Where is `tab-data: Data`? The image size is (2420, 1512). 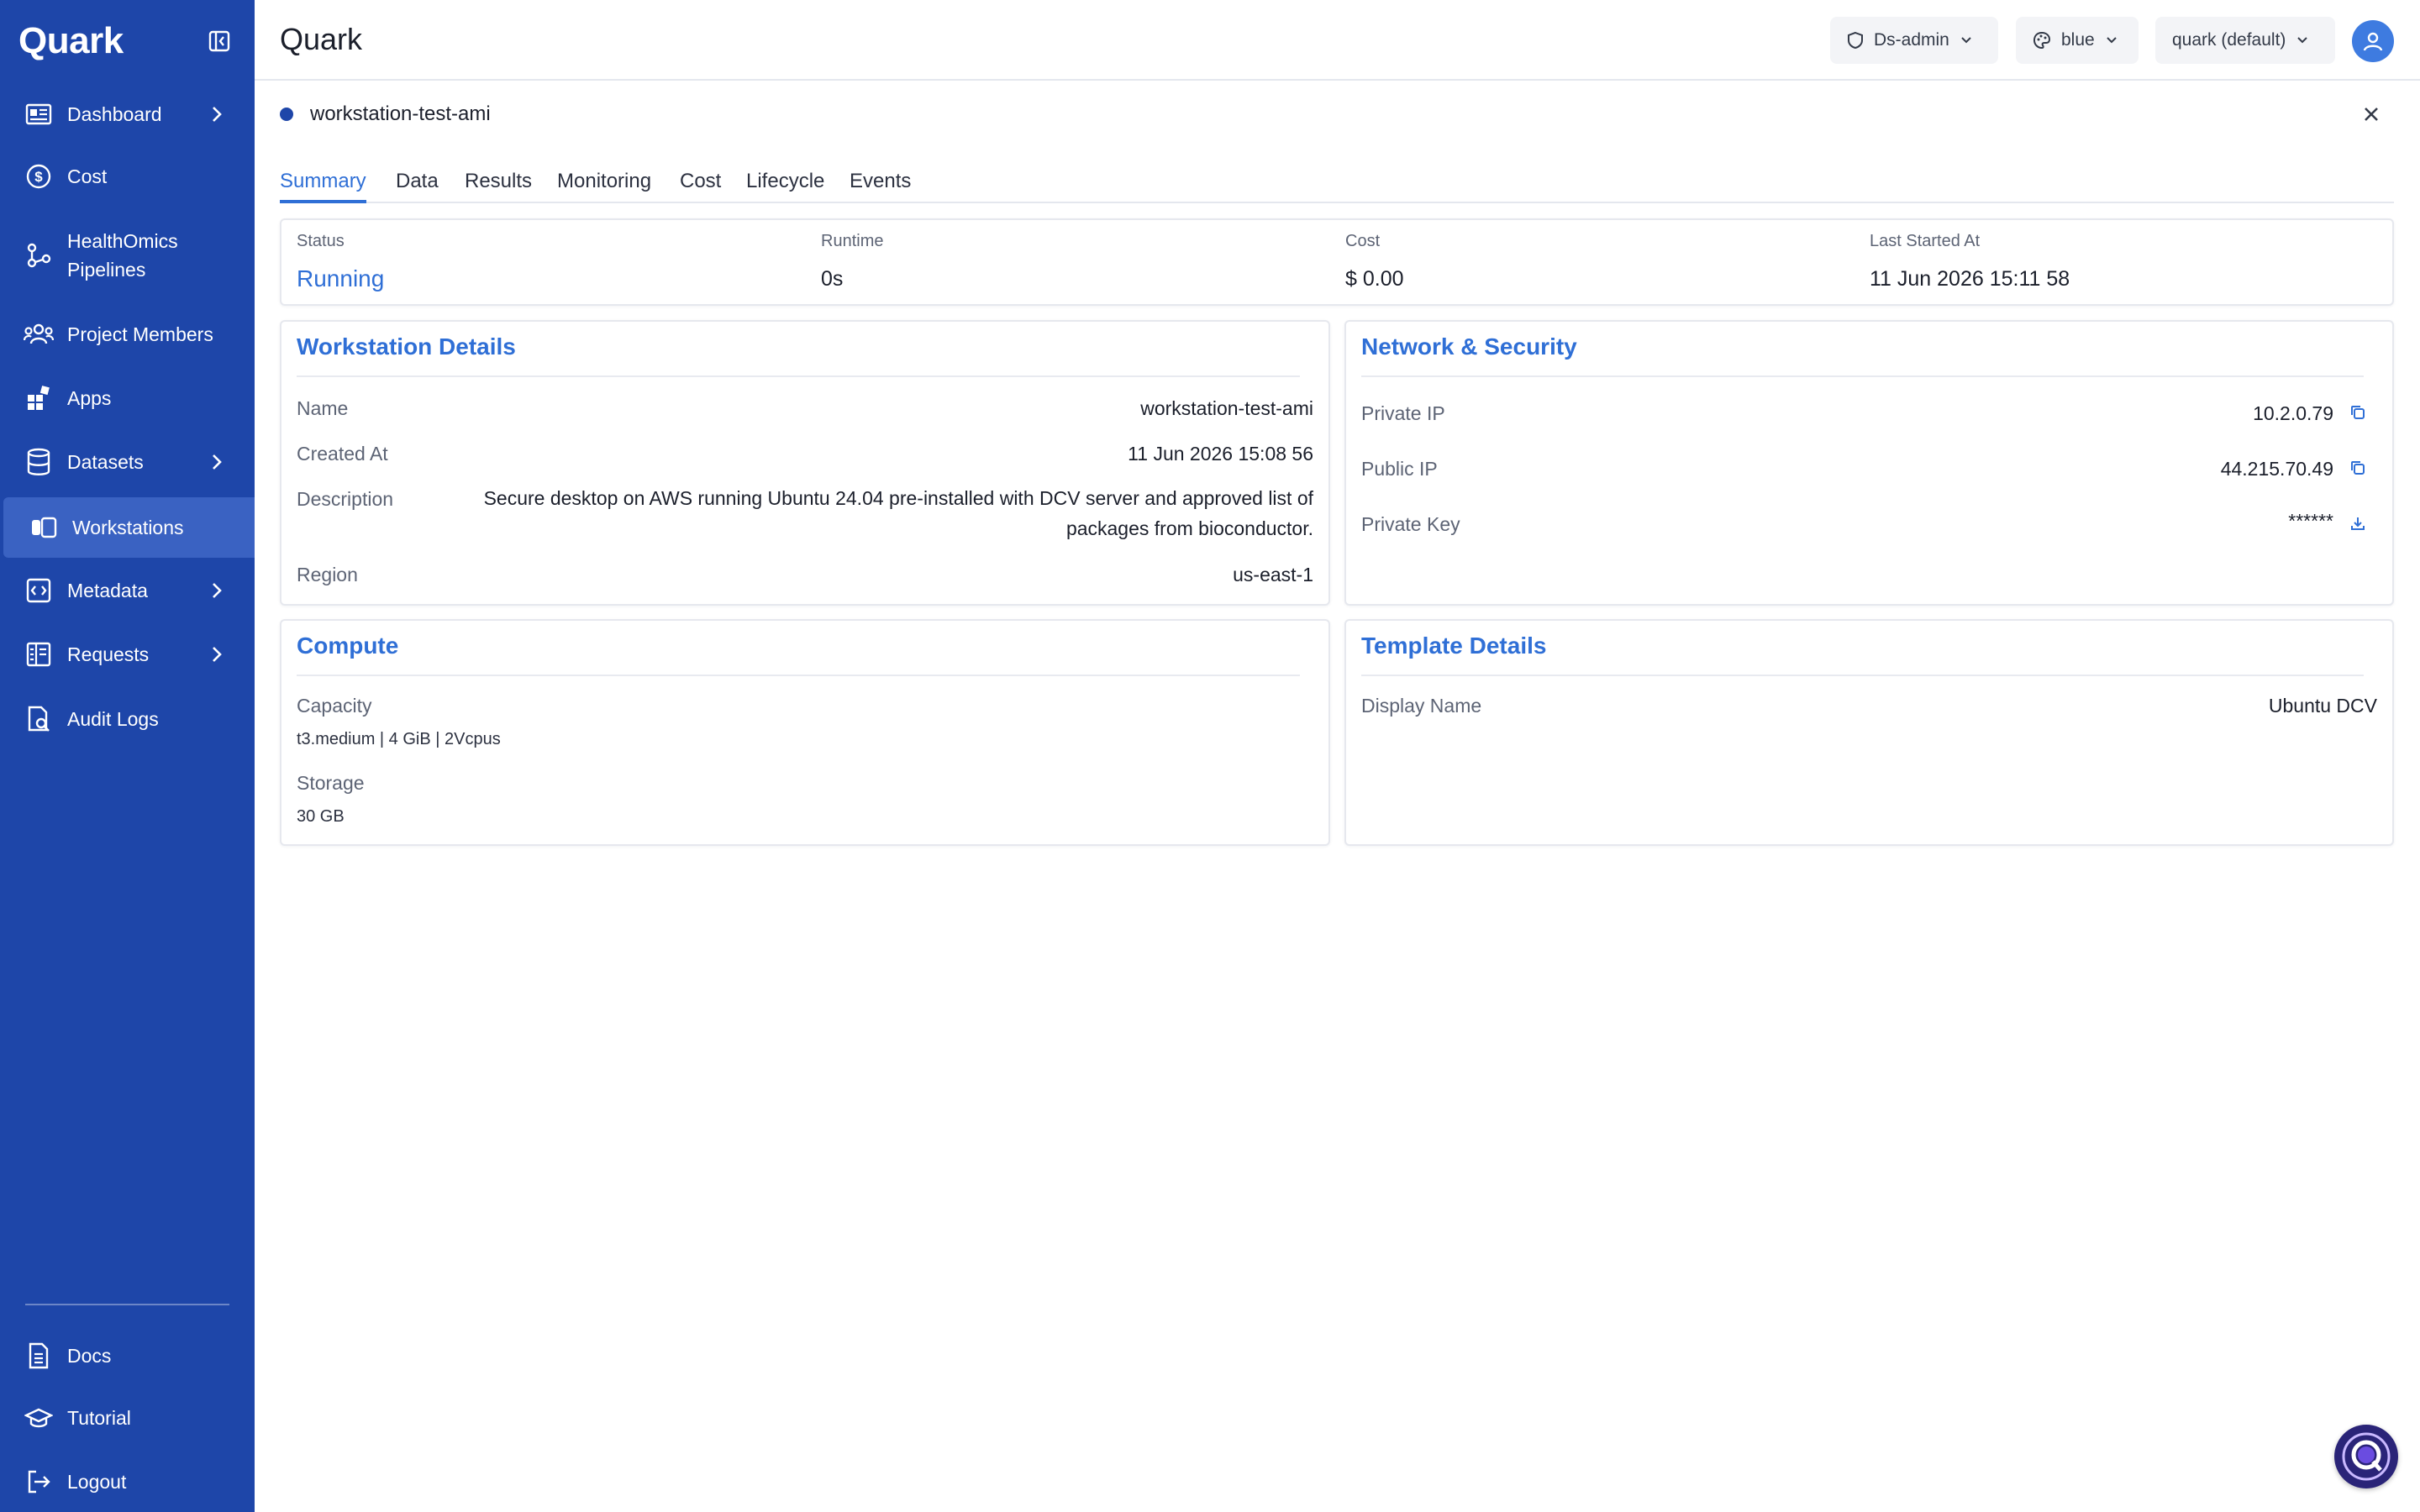
tab-data: Data is located at coordinates (417, 186).